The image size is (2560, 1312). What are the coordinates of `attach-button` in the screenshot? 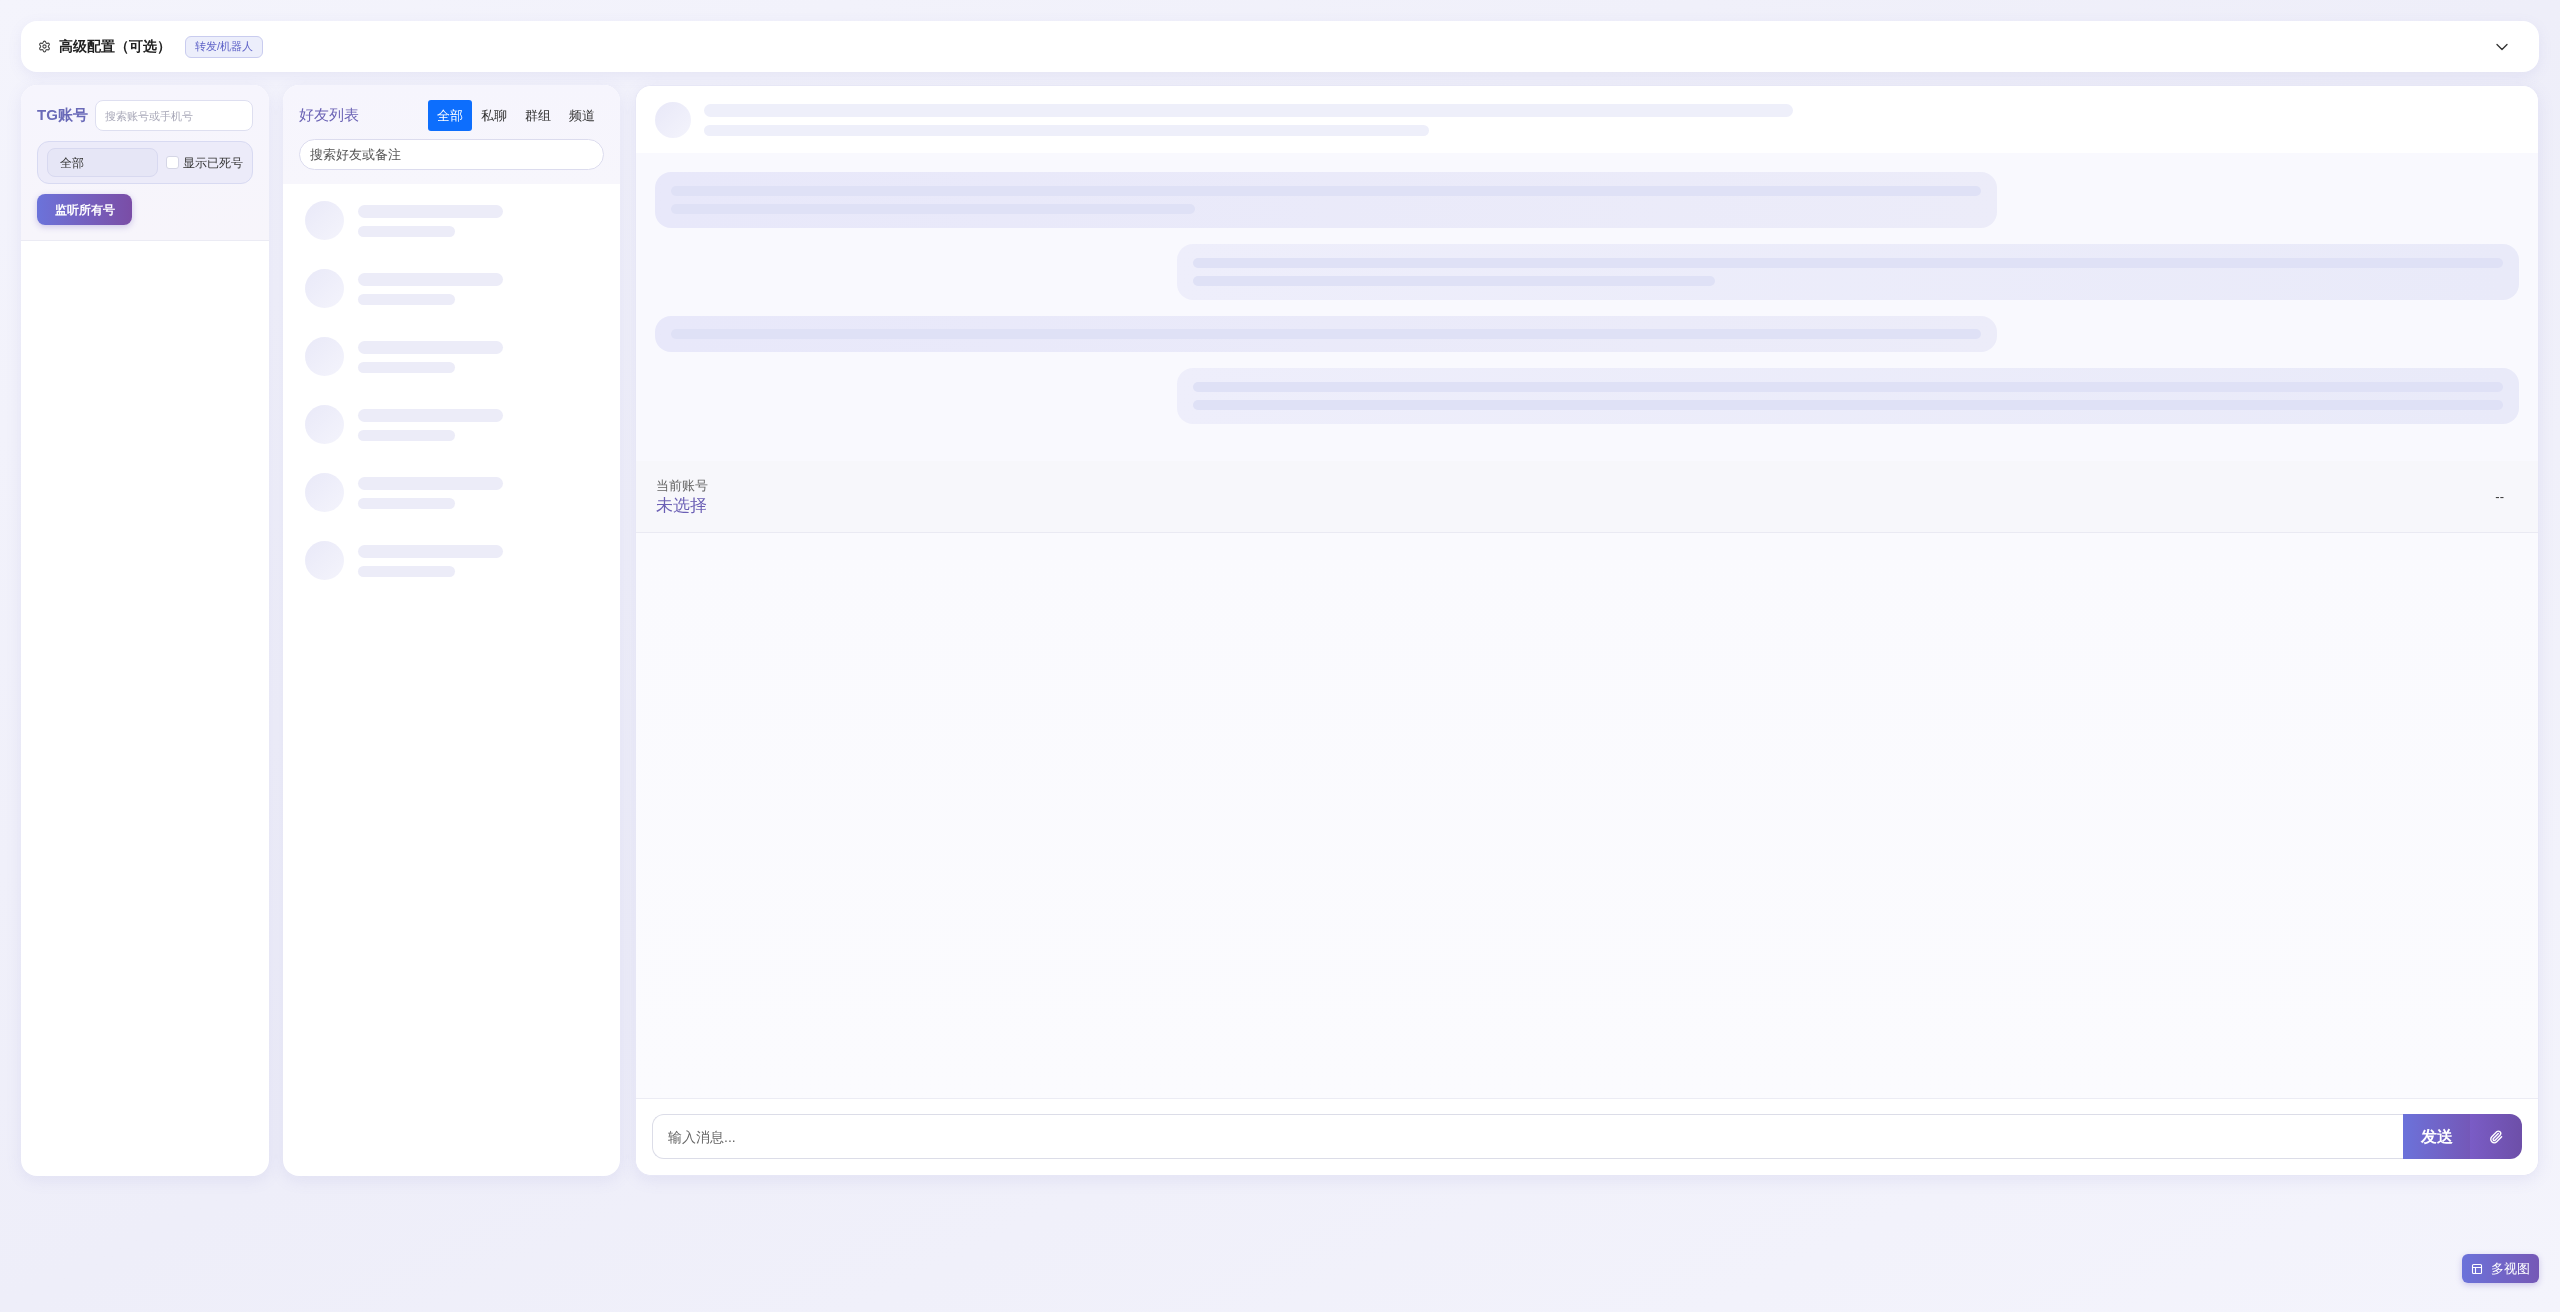 It's located at (2496, 1136).